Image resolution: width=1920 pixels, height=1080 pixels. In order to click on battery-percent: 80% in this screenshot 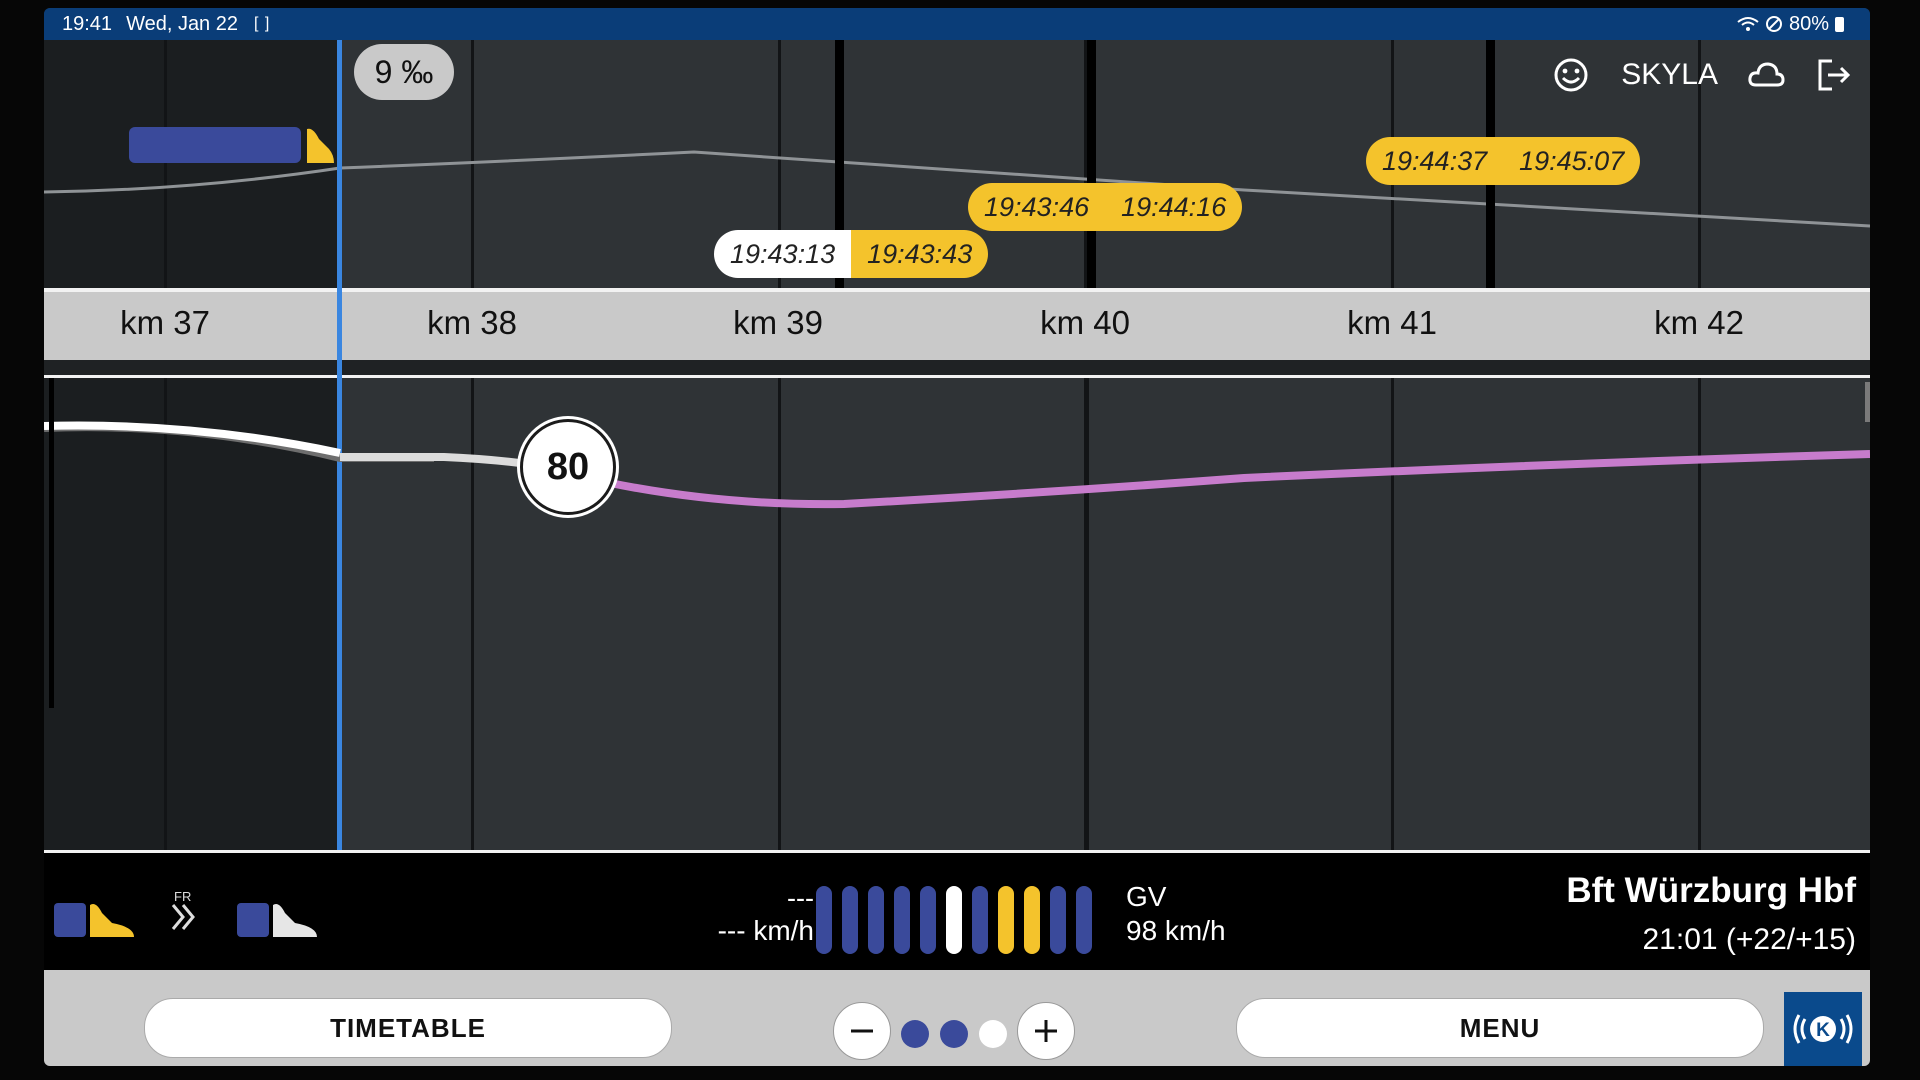, I will do `click(1808, 23)`.